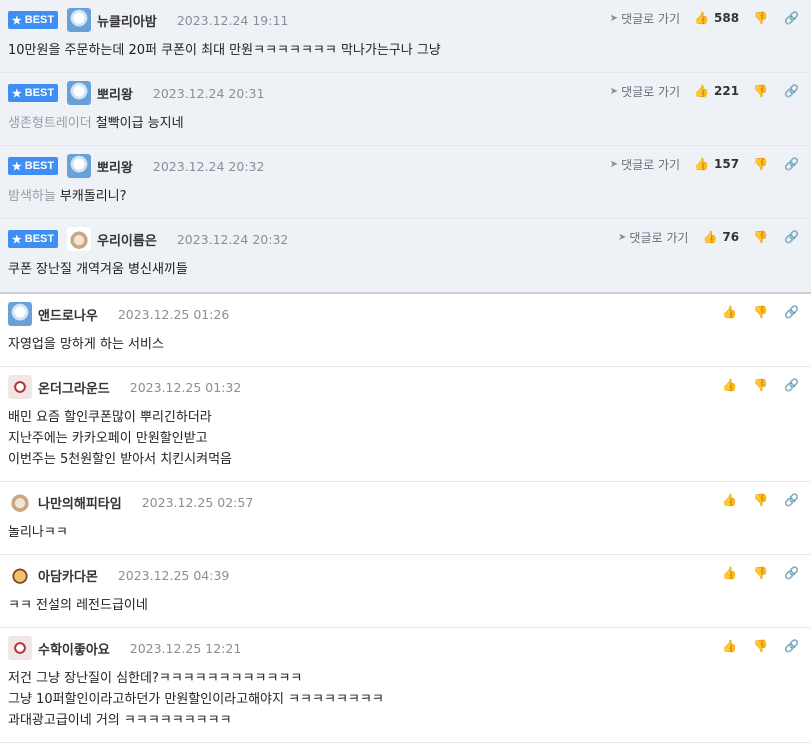  I want to click on comment-header: 수학이좋아요 2023.12.25 12:21, so click(124, 648).